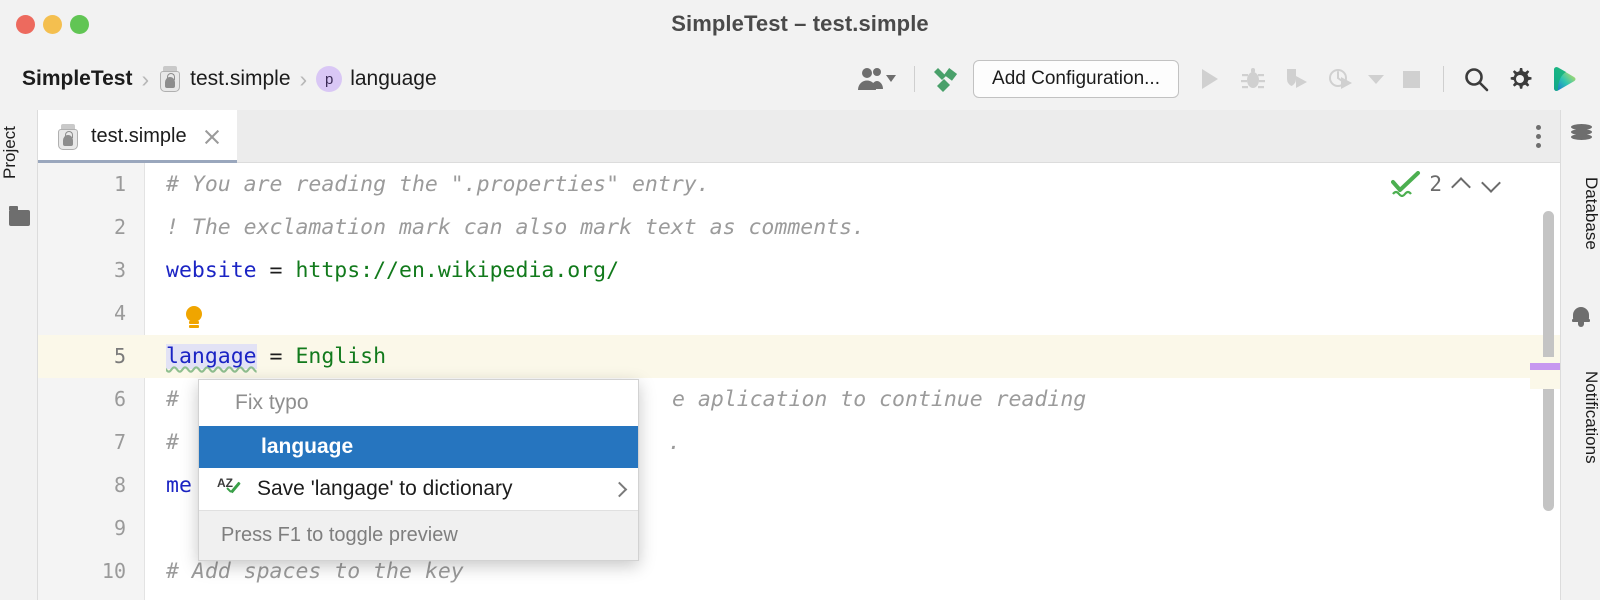 This screenshot has height=600, width=1600. Describe the element at coordinates (1406, 184) in the screenshot. I see `spellcheck-ok-icon` at that location.